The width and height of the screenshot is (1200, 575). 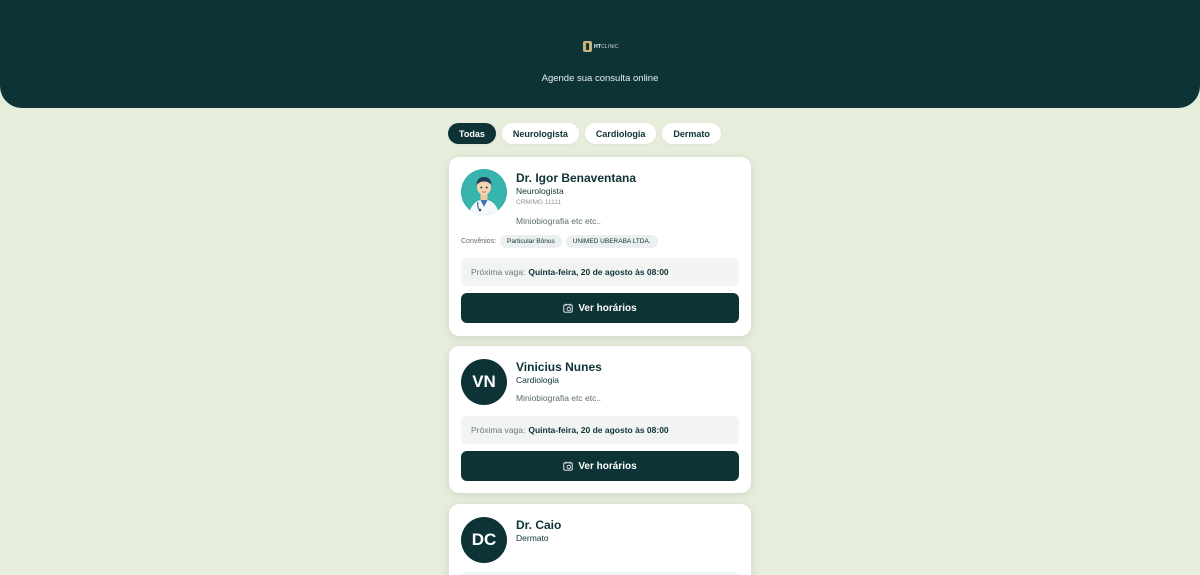 I want to click on clinic-logo: HTCLINIC, so click(x=601, y=46).